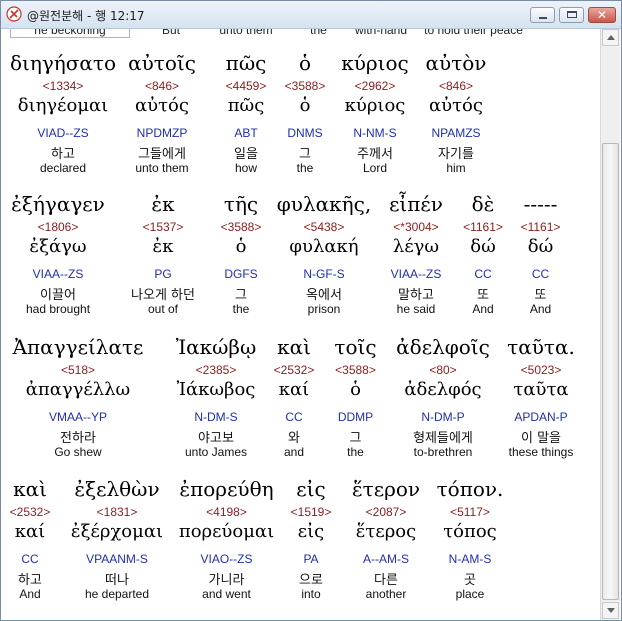 This screenshot has height=621, width=622. I want to click on strong-number: <1537>, so click(163, 227).